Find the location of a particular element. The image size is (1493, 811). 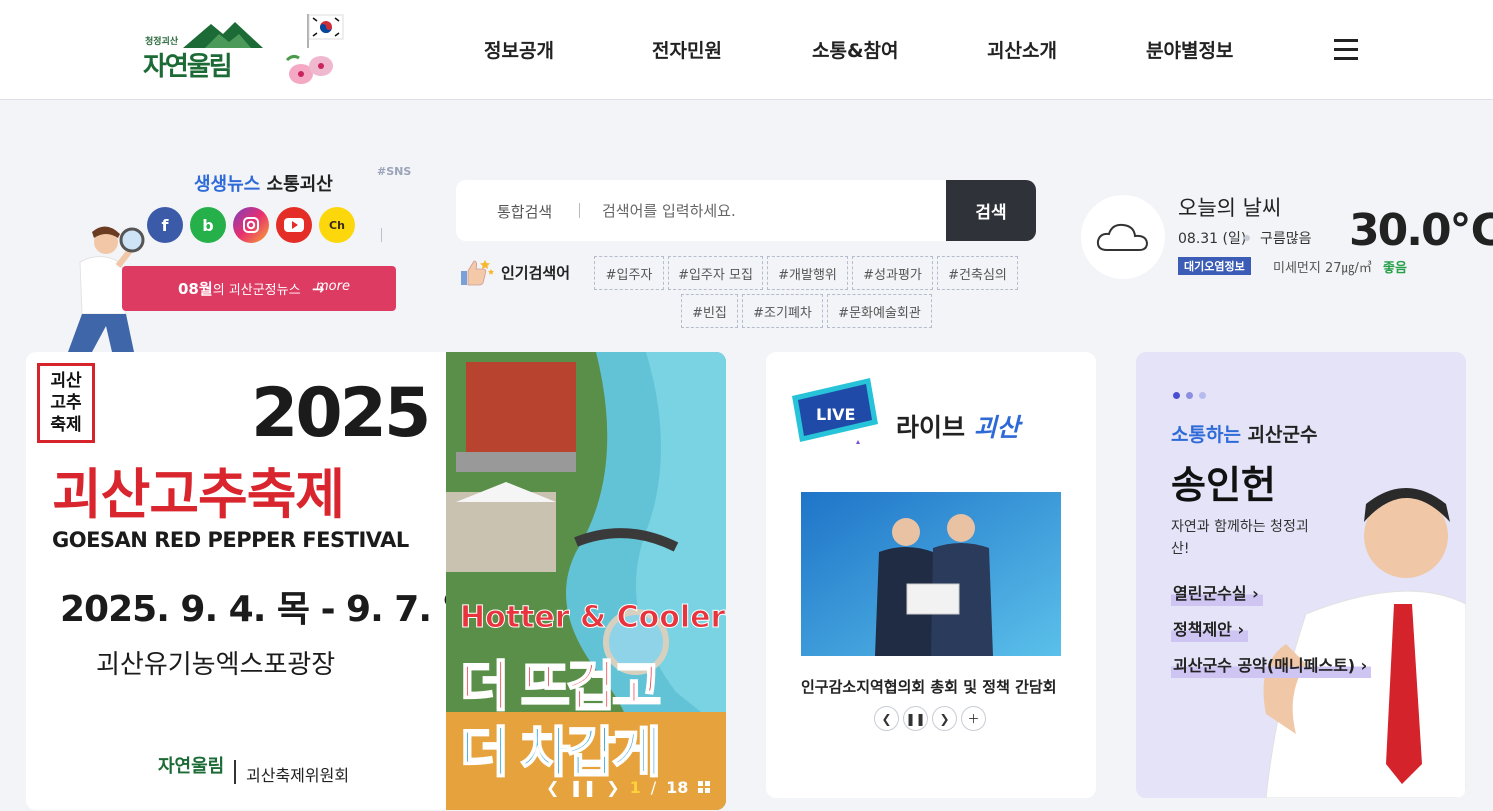

grid-view-icon is located at coordinates (704, 787).